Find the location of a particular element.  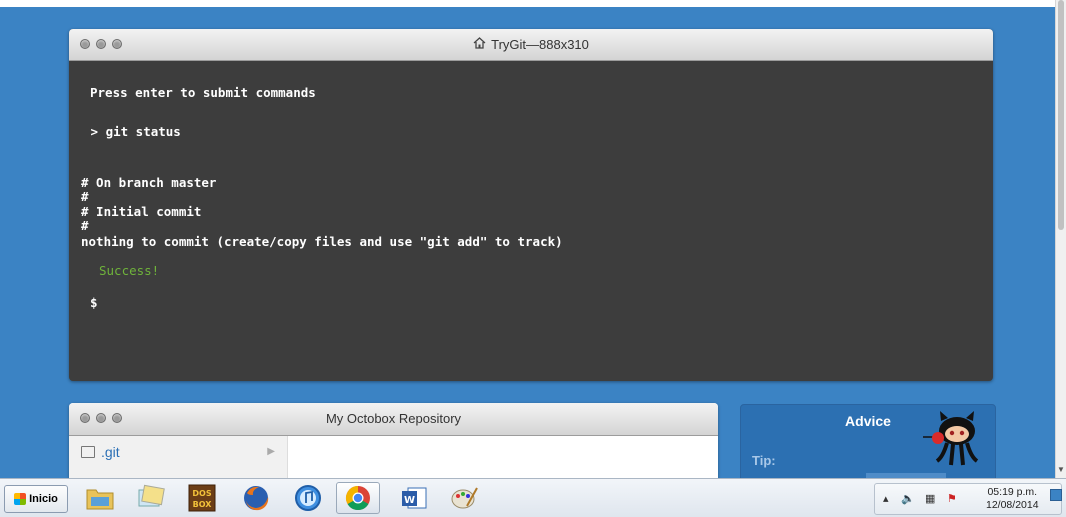

taskbar-photos is located at coordinates (150, 498).